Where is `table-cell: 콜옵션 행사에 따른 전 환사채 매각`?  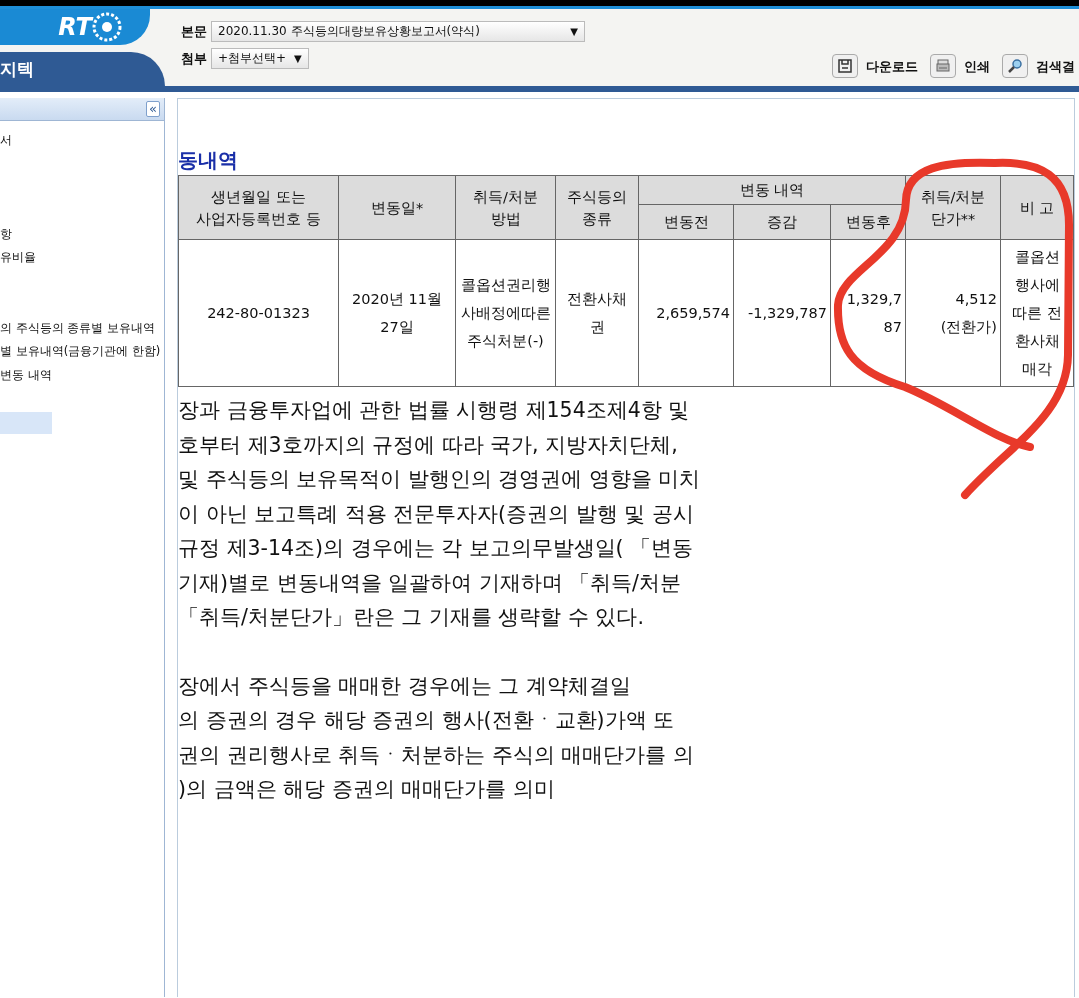 table-cell: 콜옵션 행사에 따른 전 환사채 매각 is located at coordinates (1037, 313).